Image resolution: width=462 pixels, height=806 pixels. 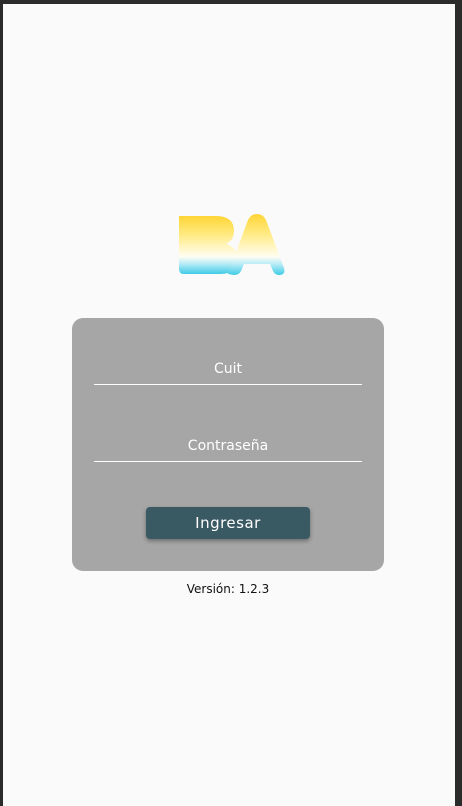 I want to click on password-field, so click(x=228, y=446).